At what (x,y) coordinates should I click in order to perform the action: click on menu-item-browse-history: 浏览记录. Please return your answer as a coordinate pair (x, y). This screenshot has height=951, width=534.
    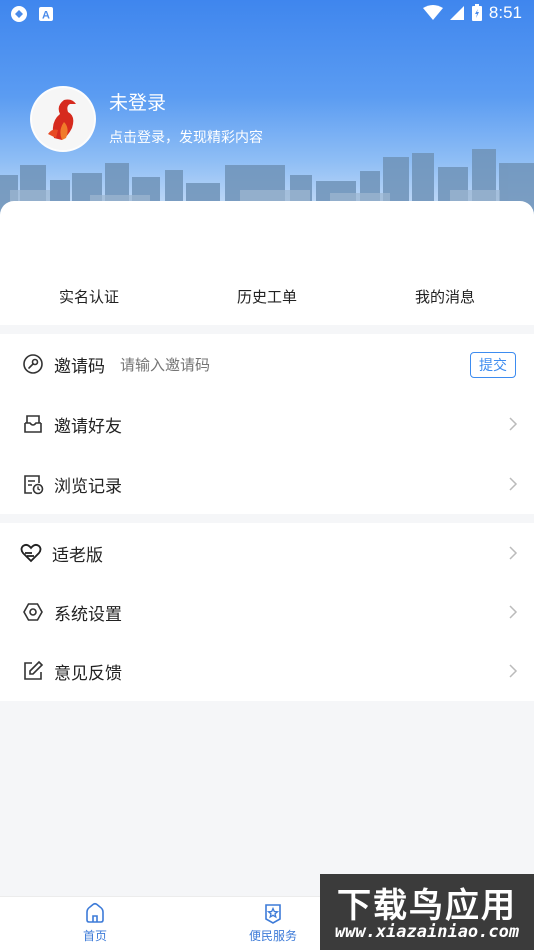
    Looking at the image, I should click on (267, 484).